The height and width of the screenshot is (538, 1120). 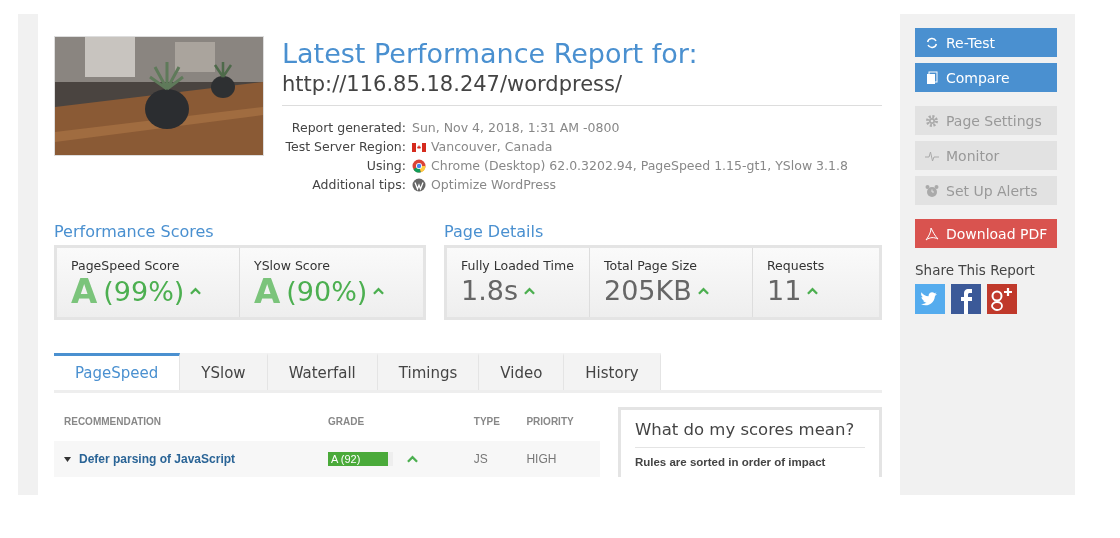 I want to click on metric-value: 205KB, so click(x=648, y=290).